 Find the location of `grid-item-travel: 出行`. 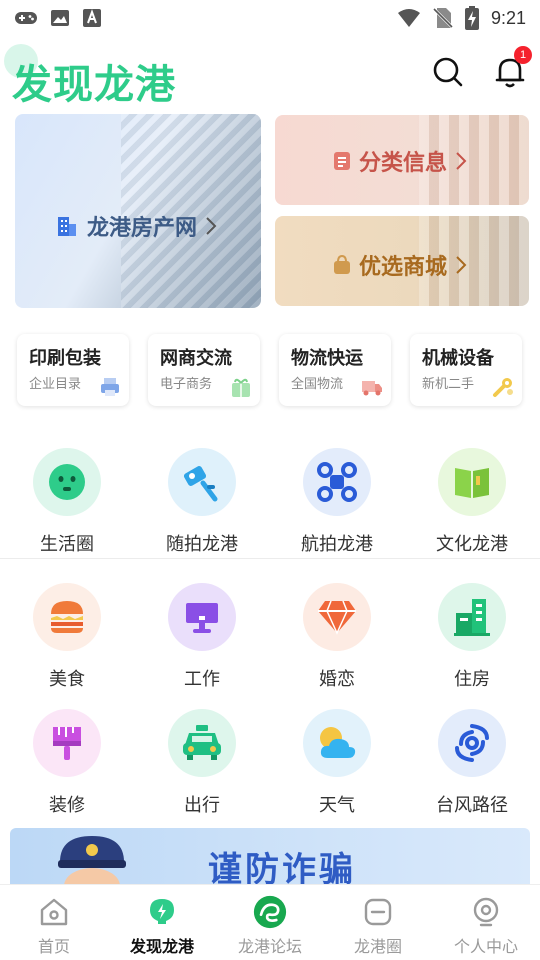

grid-item-travel: 出行 is located at coordinates (202, 765).